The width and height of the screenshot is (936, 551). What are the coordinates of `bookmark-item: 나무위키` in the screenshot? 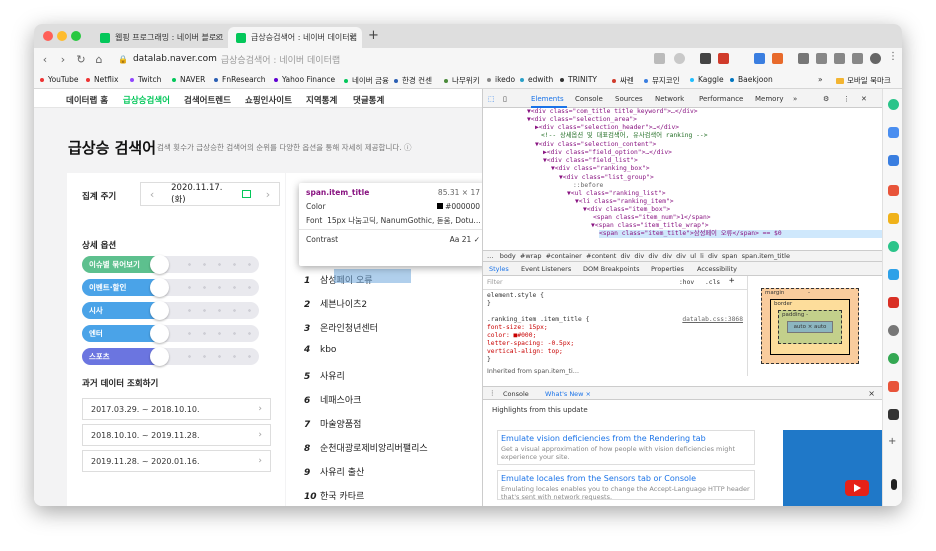 It's located at (462, 80).